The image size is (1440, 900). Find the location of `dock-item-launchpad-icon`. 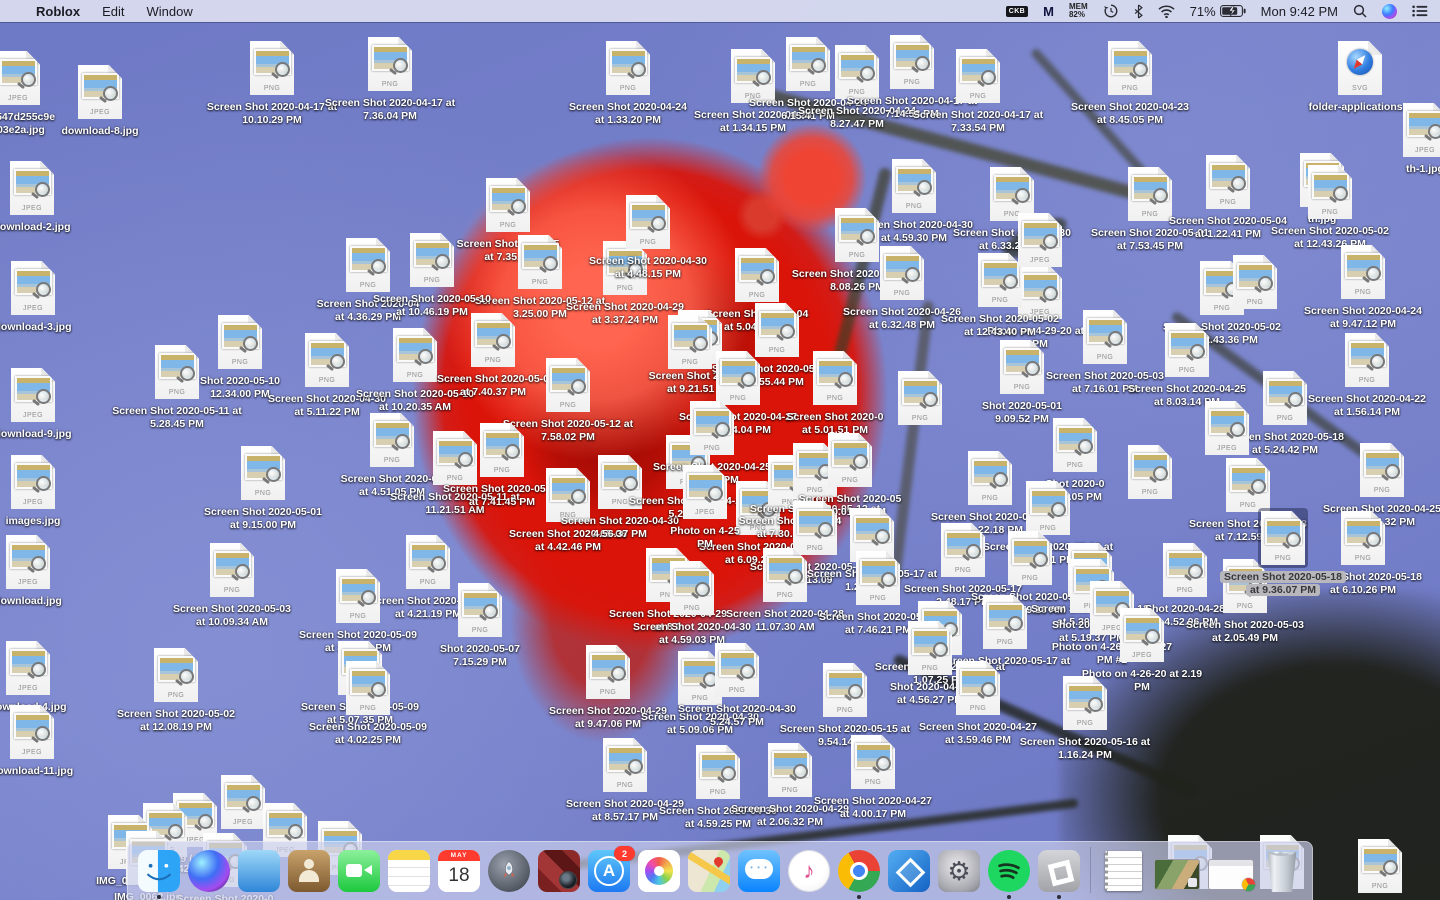

dock-item-launchpad-icon is located at coordinates (509, 871).